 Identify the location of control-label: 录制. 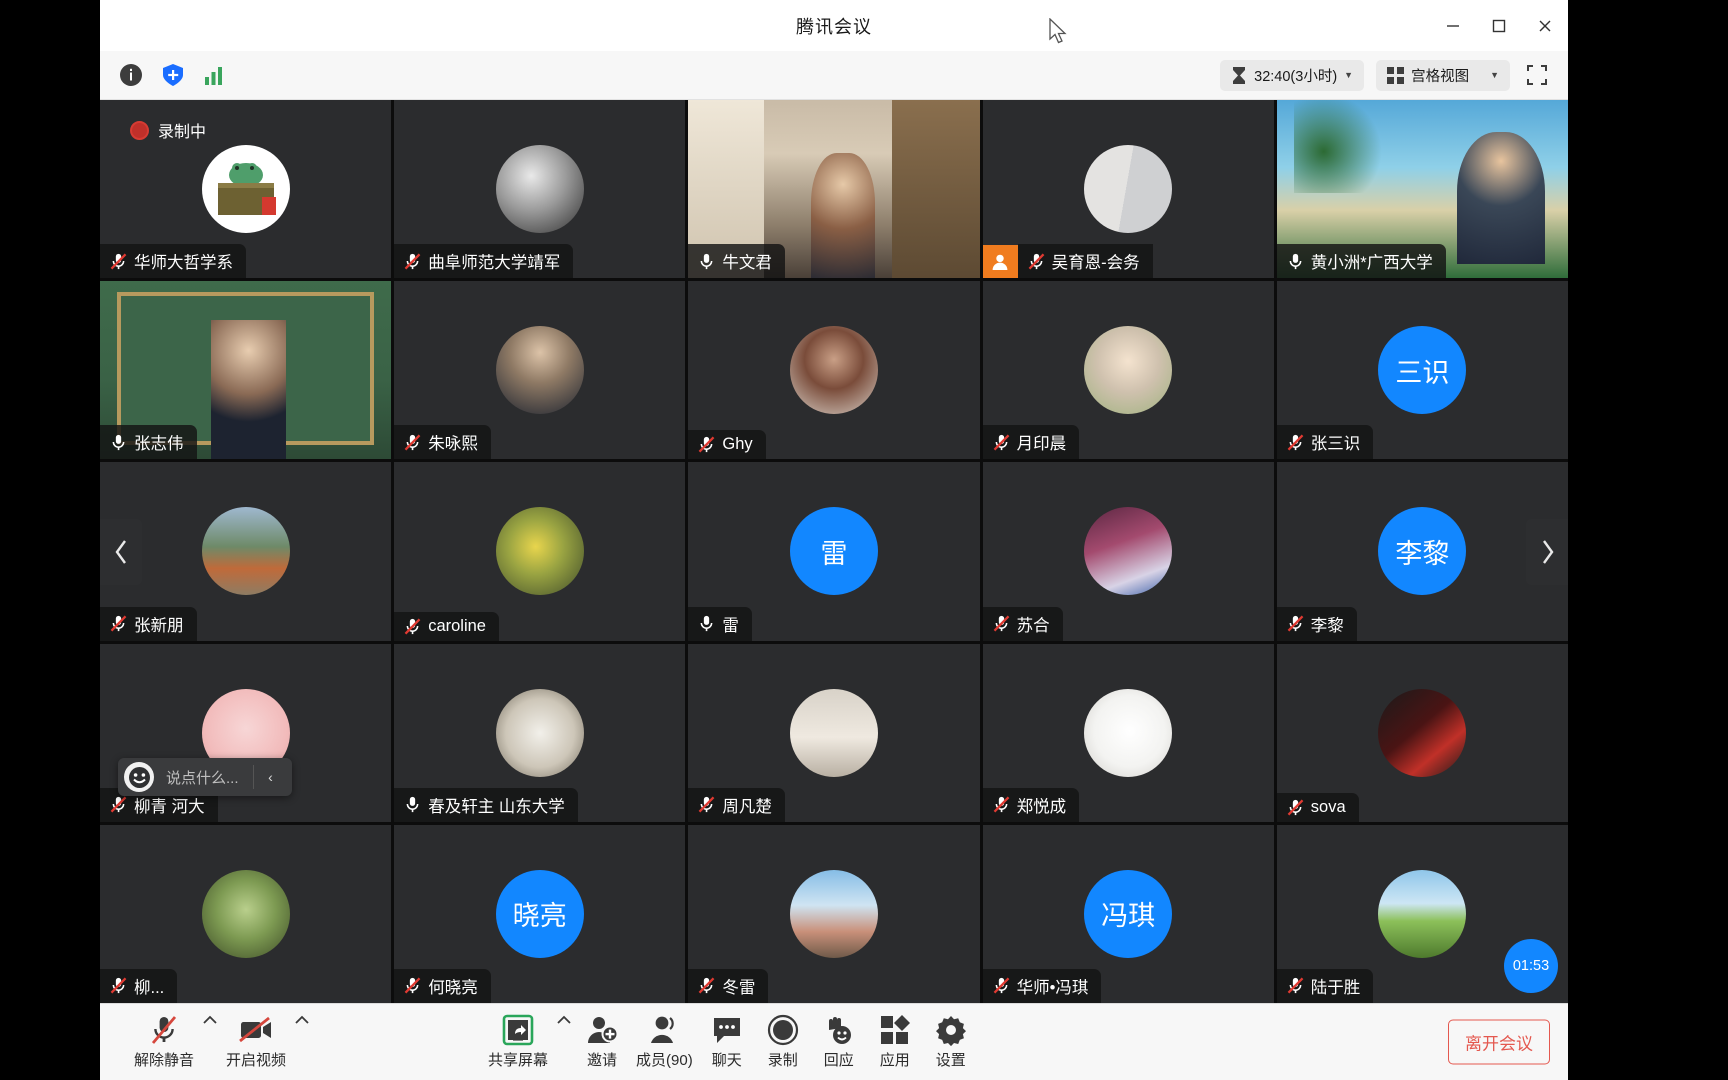
(782, 1060).